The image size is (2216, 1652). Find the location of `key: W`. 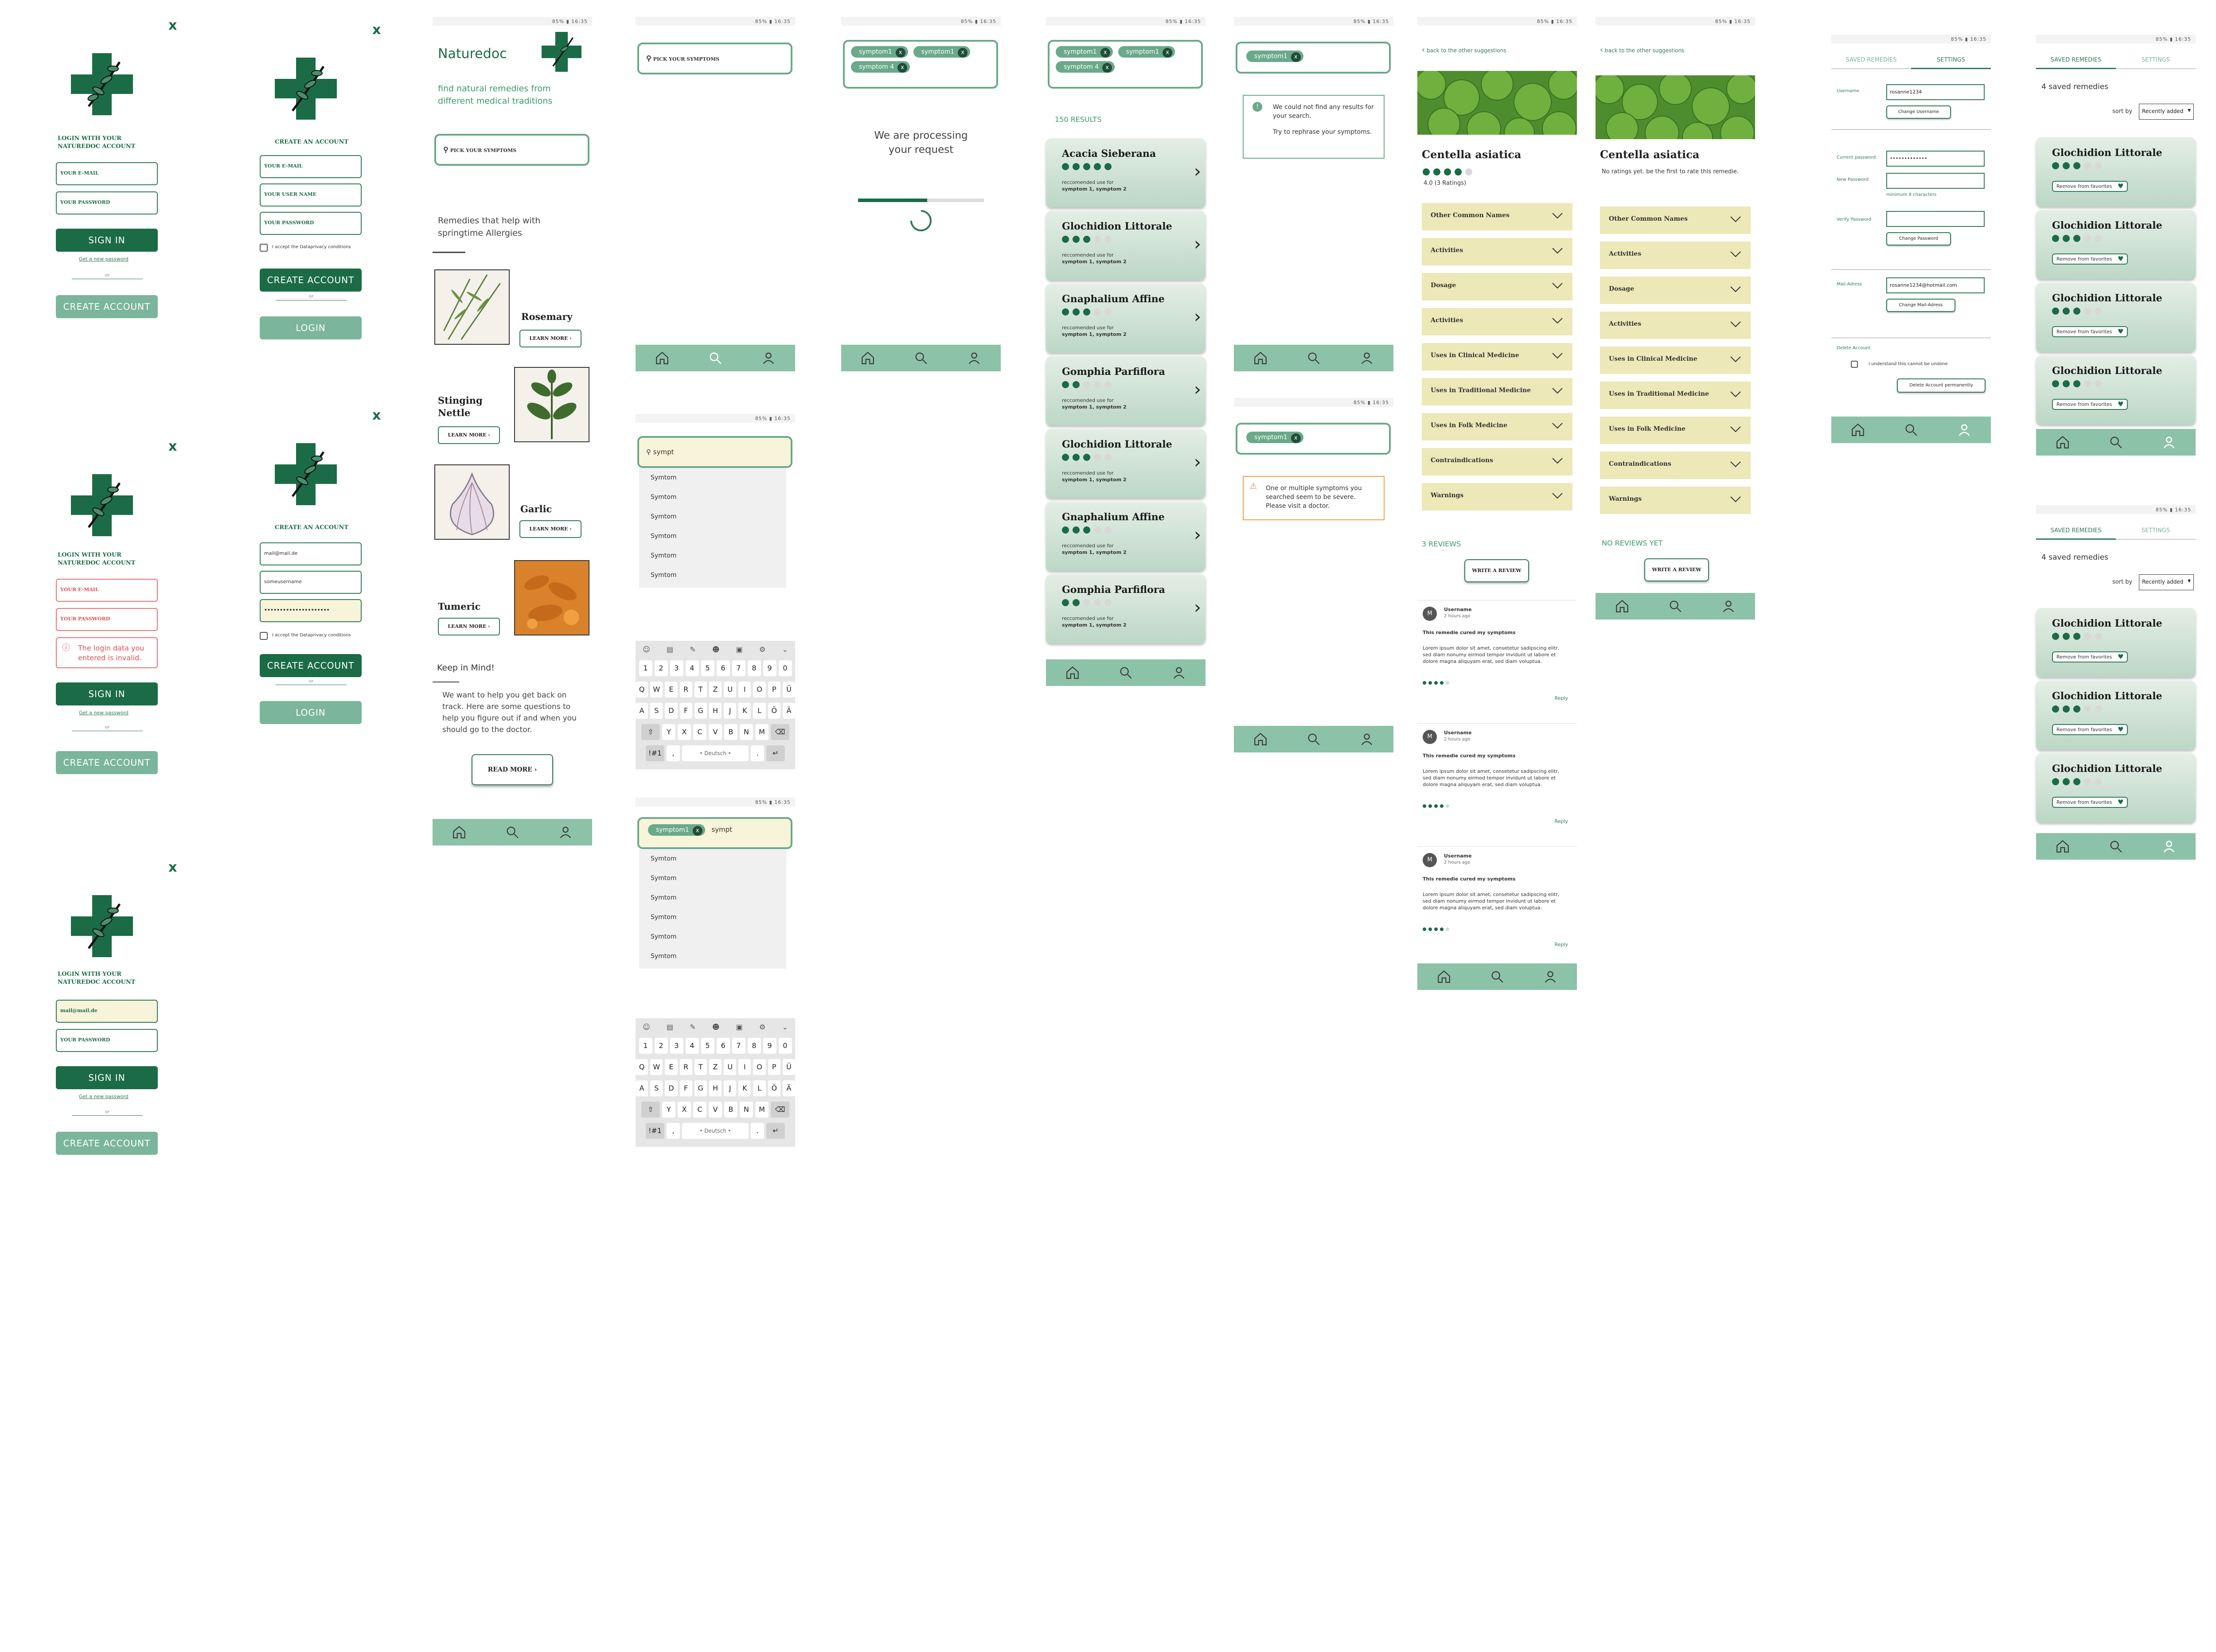

key: W is located at coordinates (656, 1067).